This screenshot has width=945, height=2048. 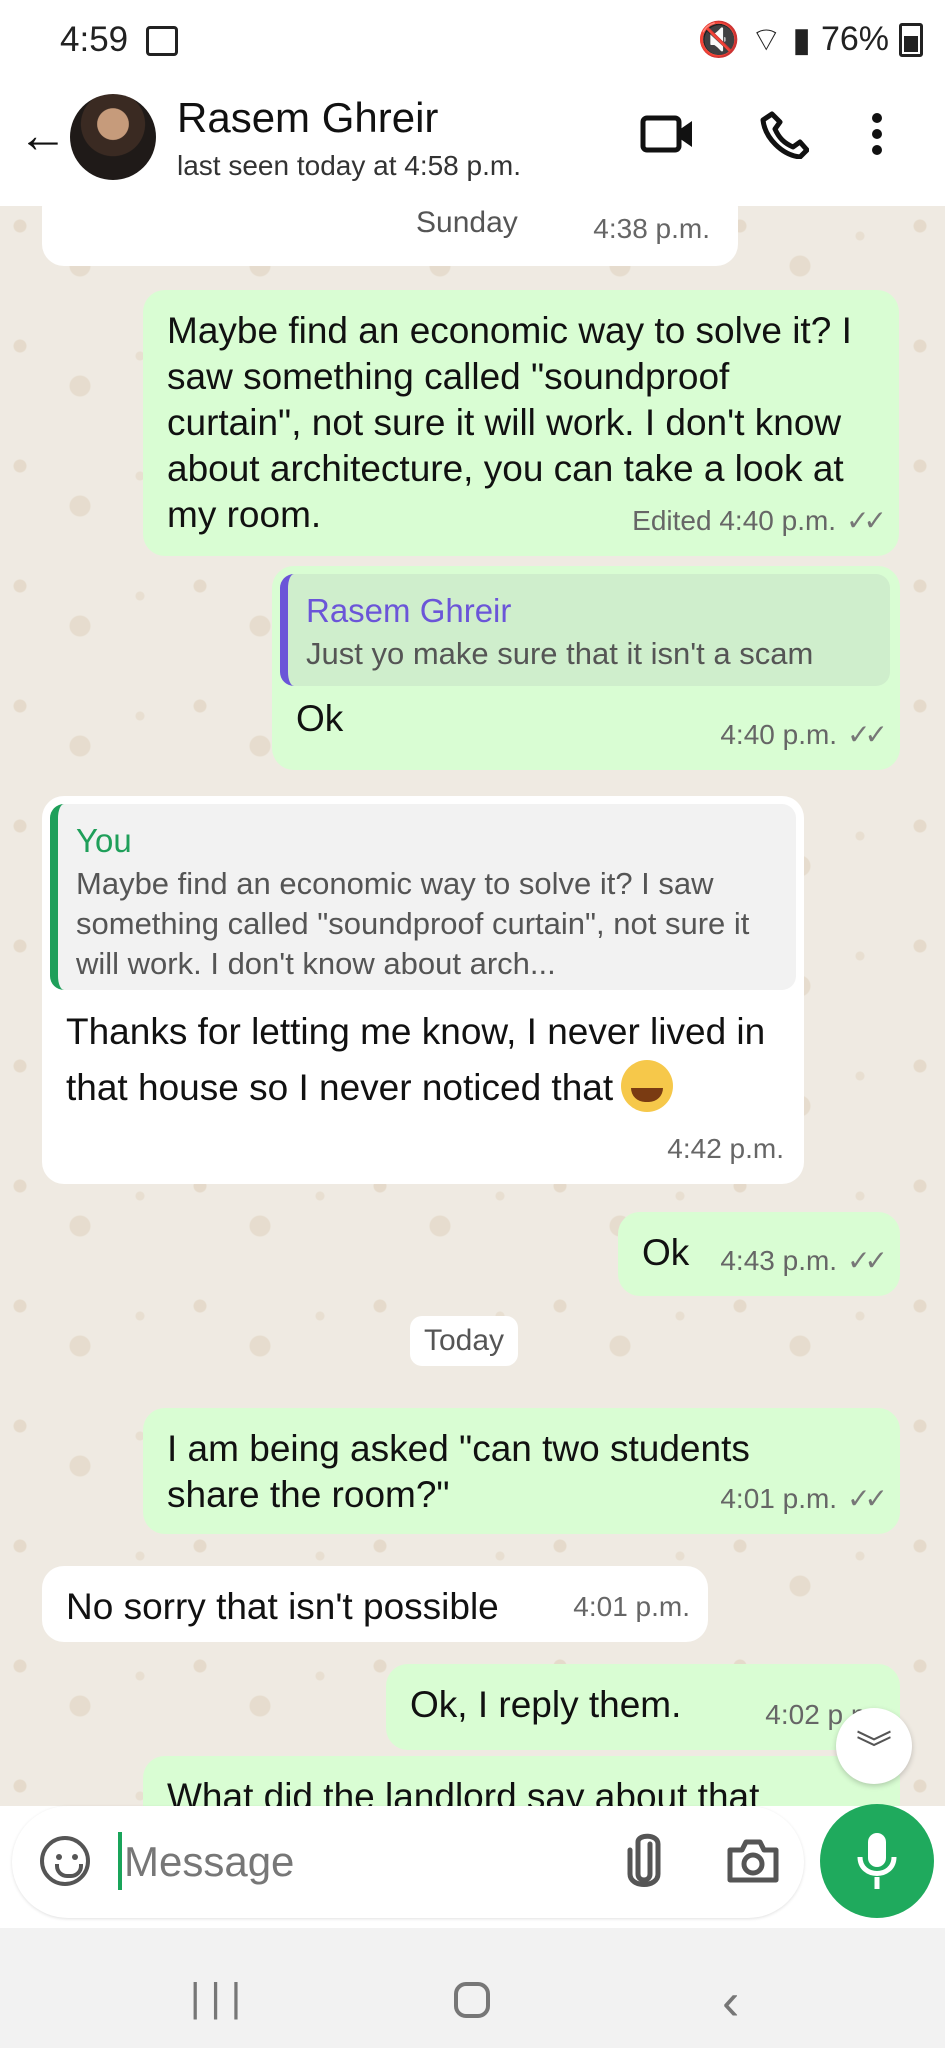 What do you see at coordinates (644, 1860) in the screenshot?
I see `attach-icon` at bounding box center [644, 1860].